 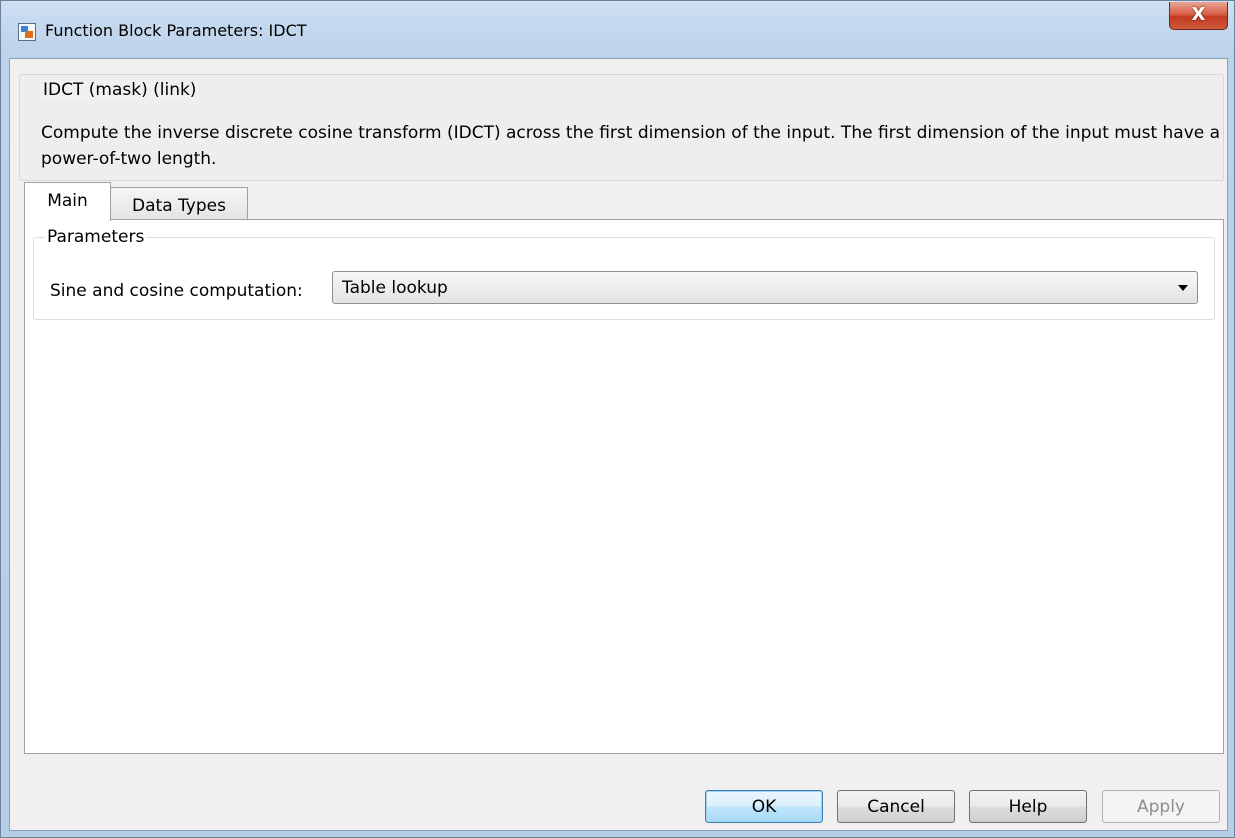 I want to click on cancel-button: Cancel, so click(x=896, y=806).